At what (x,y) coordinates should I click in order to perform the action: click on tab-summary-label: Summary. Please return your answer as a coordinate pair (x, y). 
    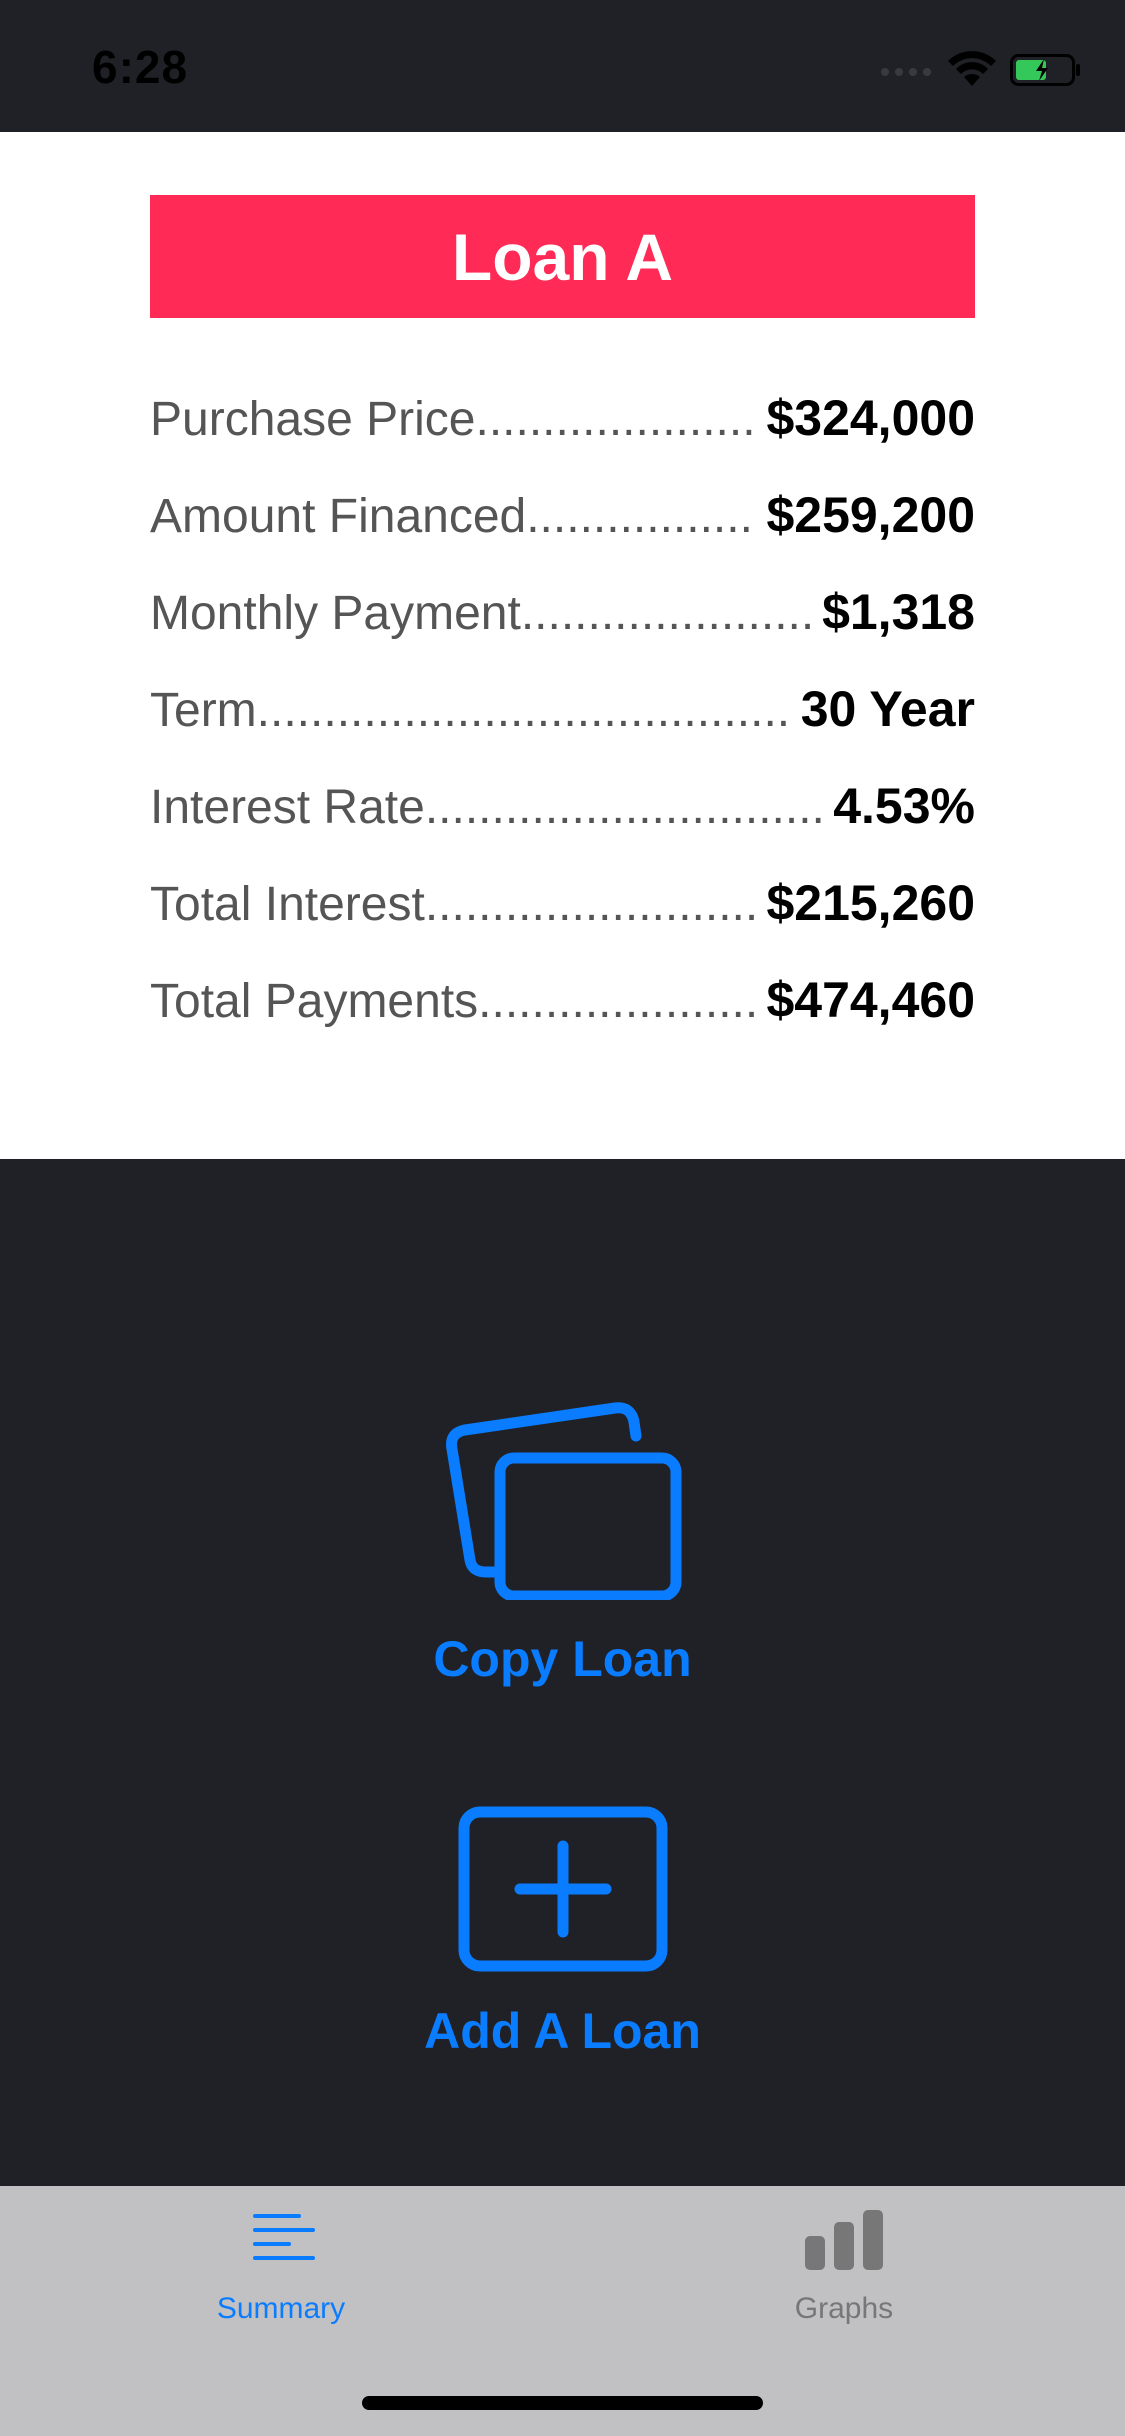
    Looking at the image, I should click on (281, 2308).